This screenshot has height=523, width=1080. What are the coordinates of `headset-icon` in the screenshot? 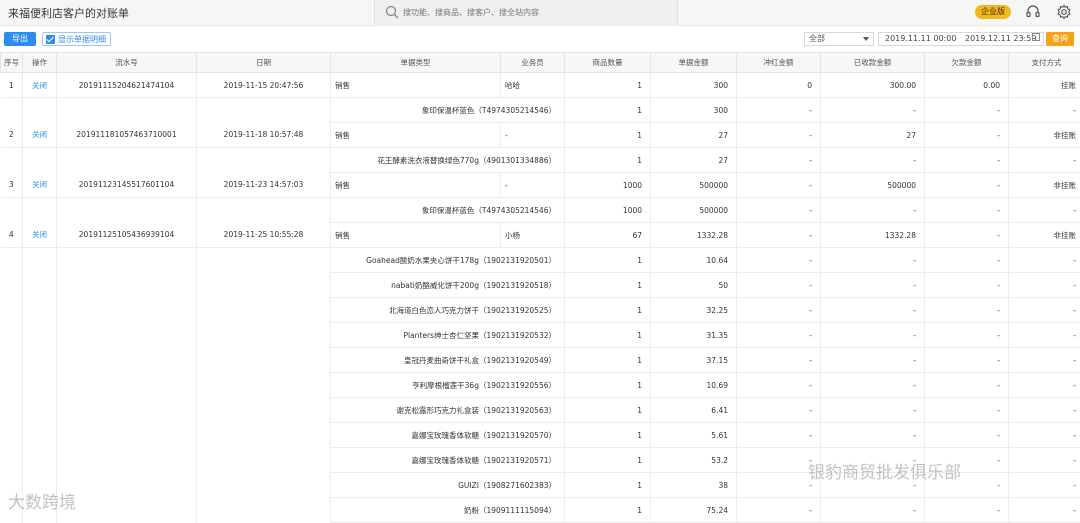 It's located at (1033, 12).